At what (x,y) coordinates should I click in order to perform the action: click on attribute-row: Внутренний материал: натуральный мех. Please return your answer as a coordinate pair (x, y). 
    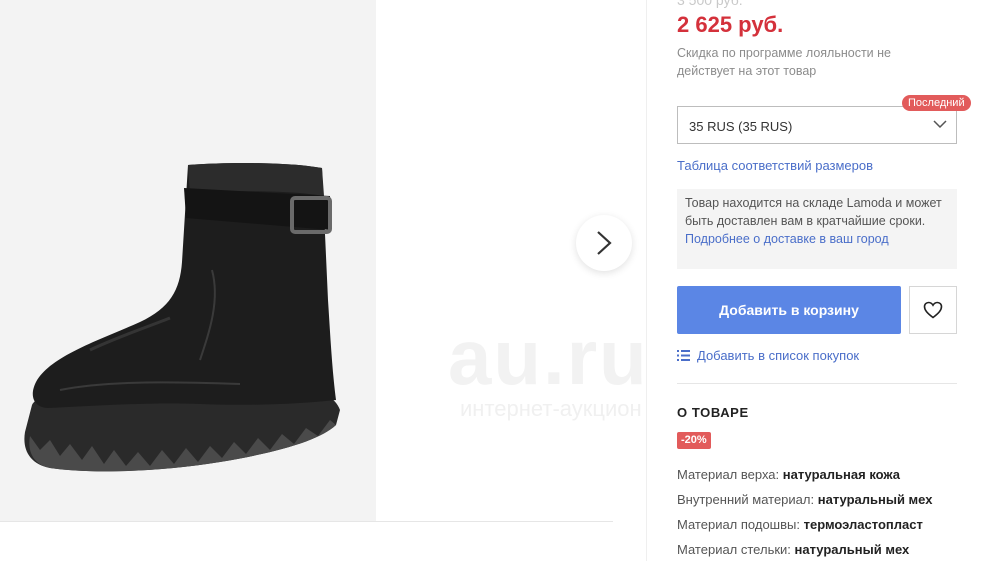
    Looking at the image, I should click on (804, 503).